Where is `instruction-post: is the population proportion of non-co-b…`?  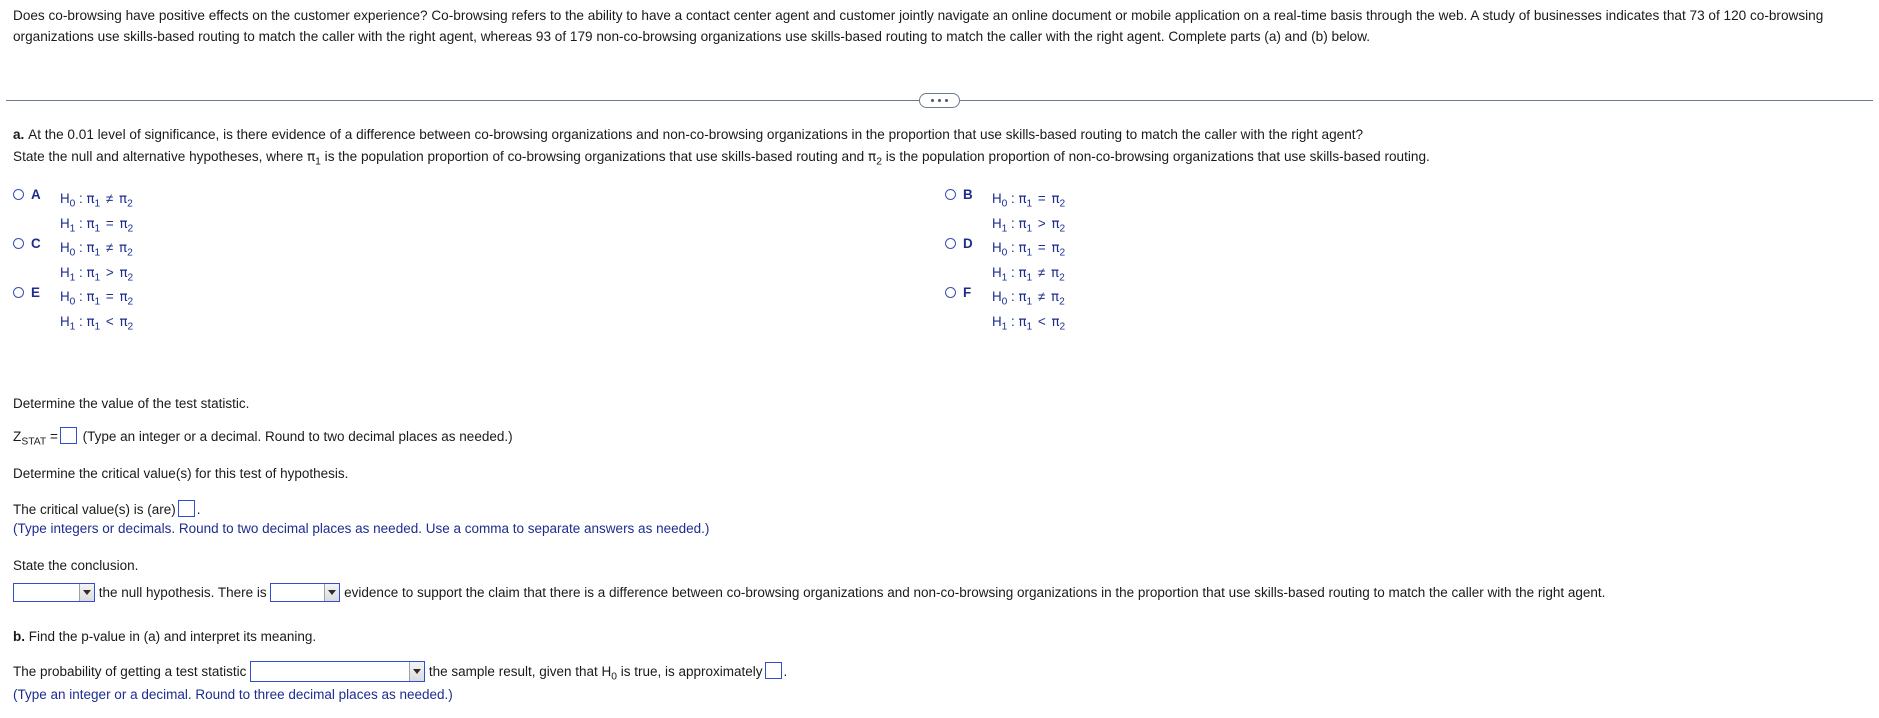
instruction-post: is the population proportion of non-co-b… is located at coordinates (1155, 156).